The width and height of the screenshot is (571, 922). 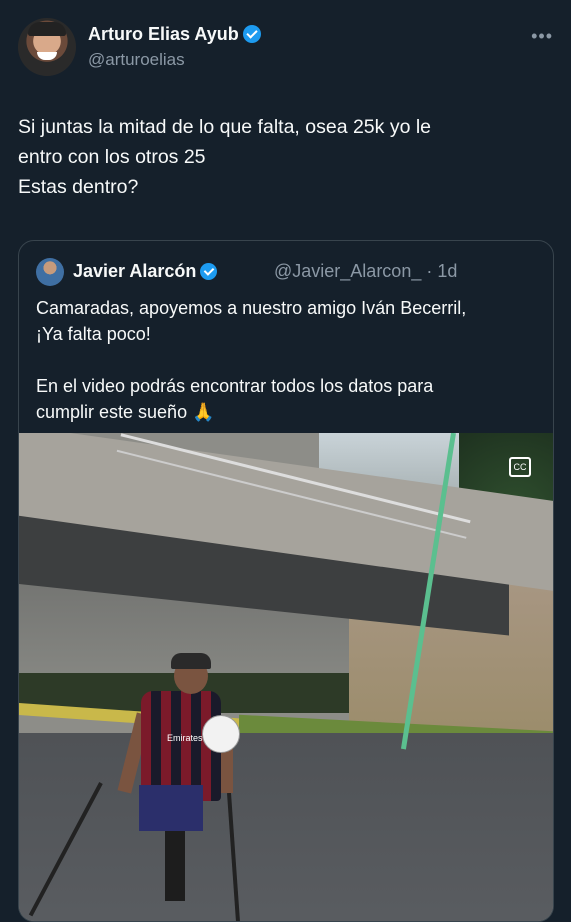 What do you see at coordinates (191, 661) in the screenshot?
I see `player-cap` at bounding box center [191, 661].